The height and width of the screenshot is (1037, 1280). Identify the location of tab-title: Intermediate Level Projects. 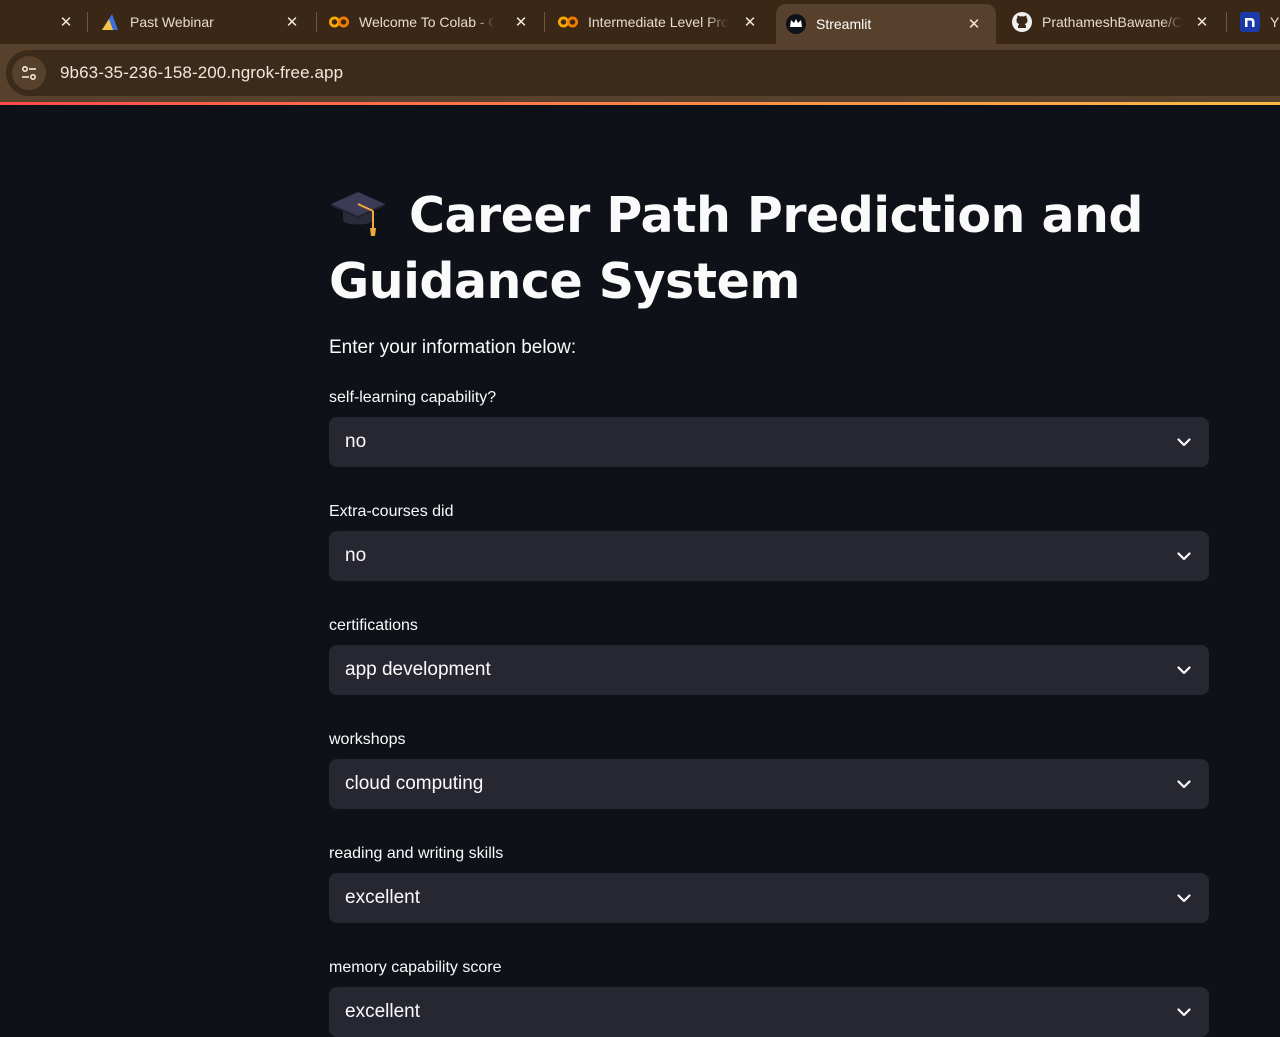
(658, 22).